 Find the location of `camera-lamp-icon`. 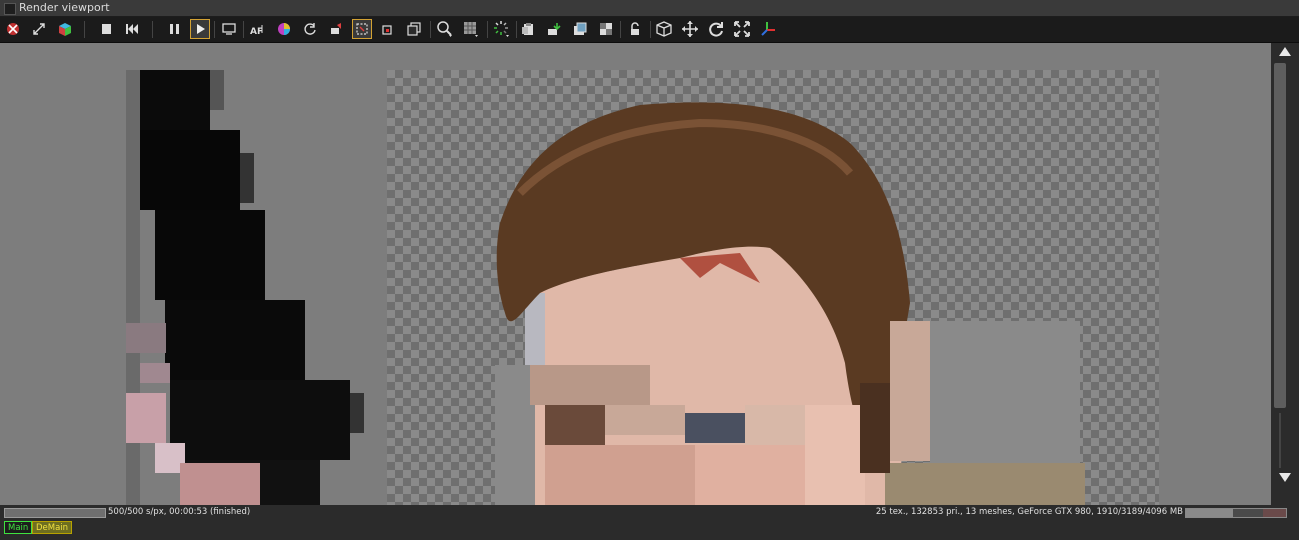

camera-lamp-icon is located at coordinates (336, 29).